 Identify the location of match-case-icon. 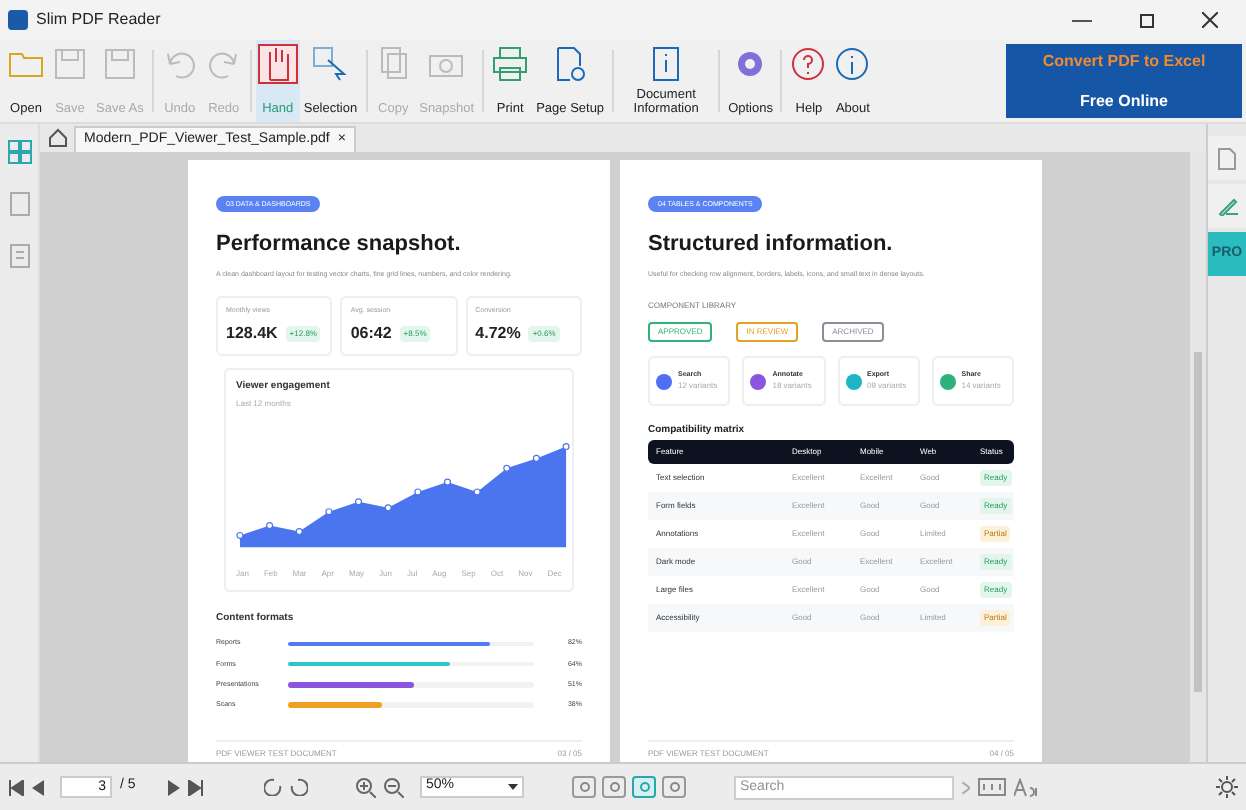
(1026, 787).